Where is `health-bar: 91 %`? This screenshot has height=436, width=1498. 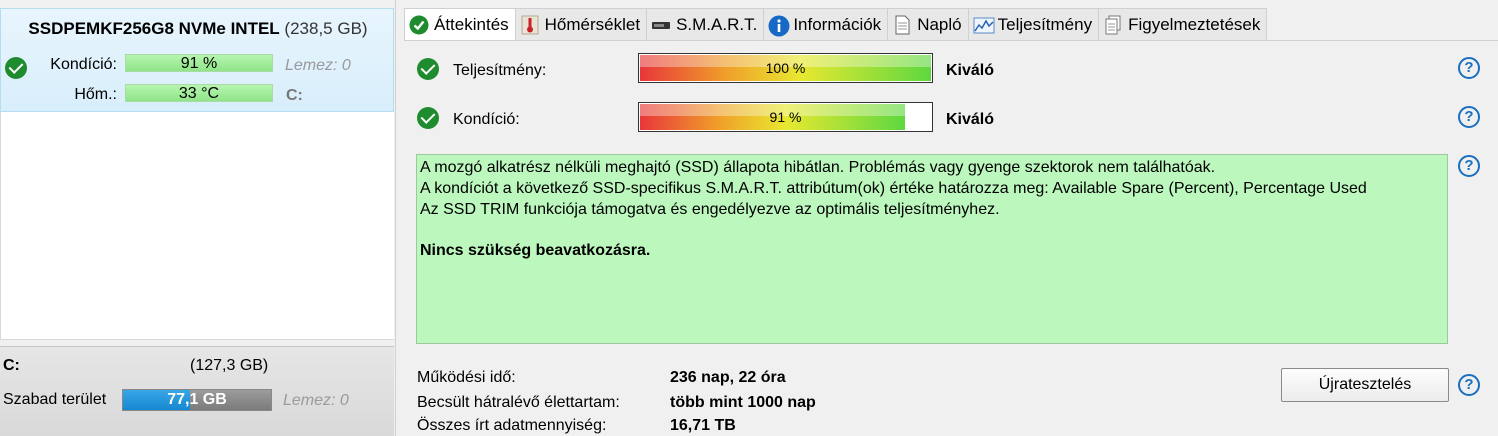 health-bar: 91 % is located at coordinates (785, 117).